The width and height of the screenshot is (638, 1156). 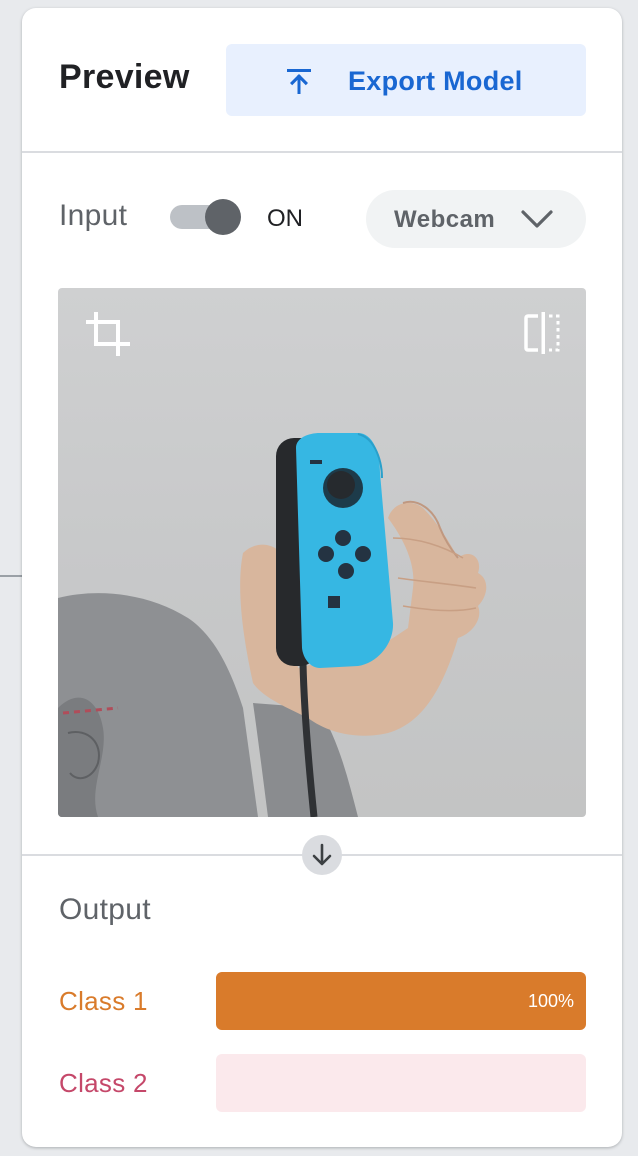 What do you see at coordinates (322, 215) in the screenshot?
I see `input-controls: Input ON Webcam` at bounding box center [322, 215].